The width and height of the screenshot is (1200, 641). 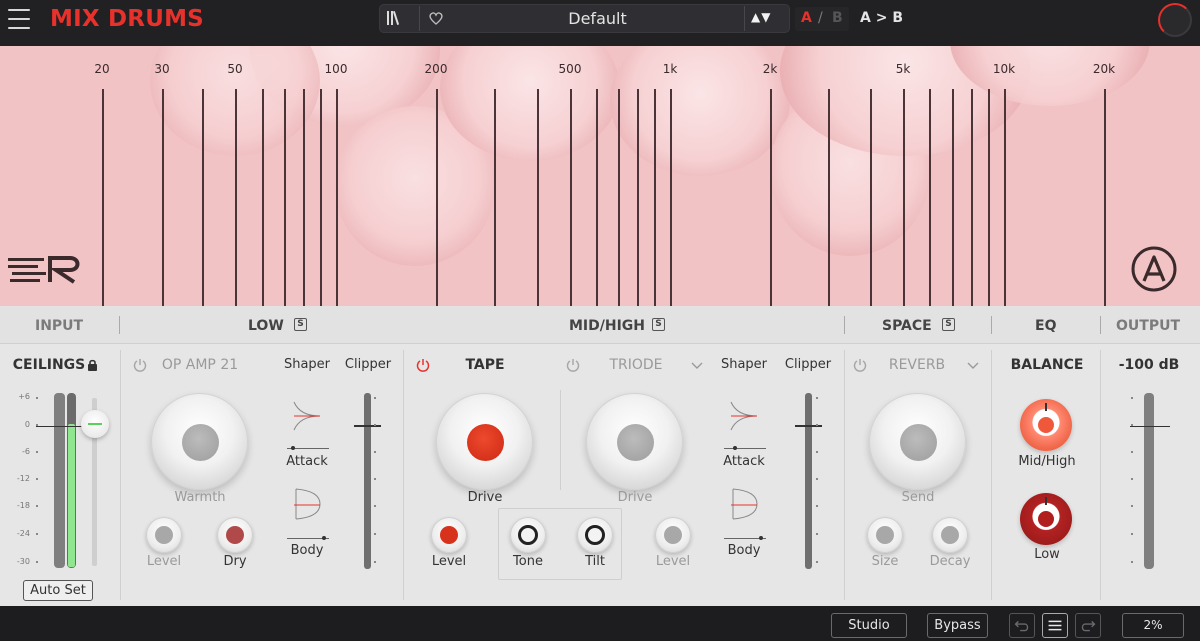 I want to click on auto-set-button: Auto Set, so click(x=58, y=590).